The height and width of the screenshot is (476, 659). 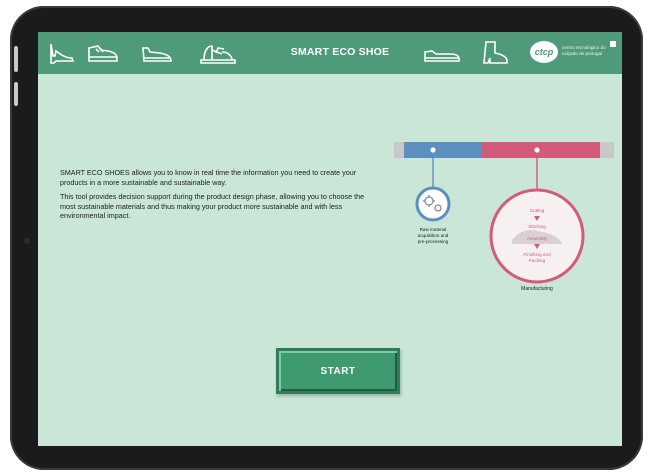 I want to click on start-button: START, so click(x=338, y=371).